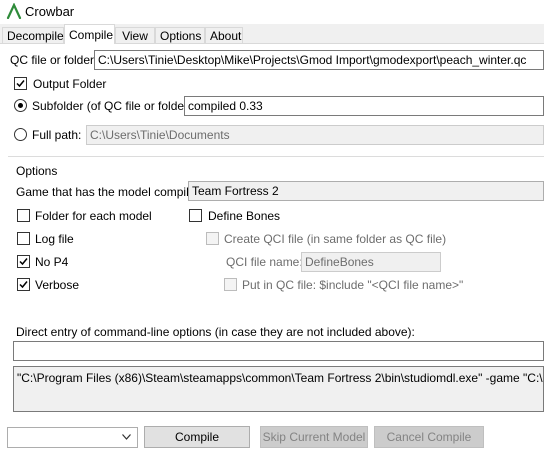  What do you see at coordinates (224, 35) in the screenshot?
I see `tab-about: About` at bounding box center [224, 35].